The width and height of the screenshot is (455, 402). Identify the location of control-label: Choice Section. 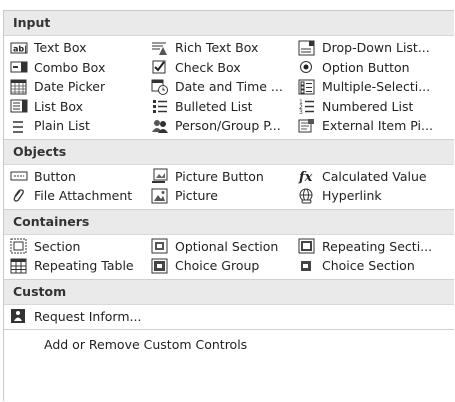
(368, 266).